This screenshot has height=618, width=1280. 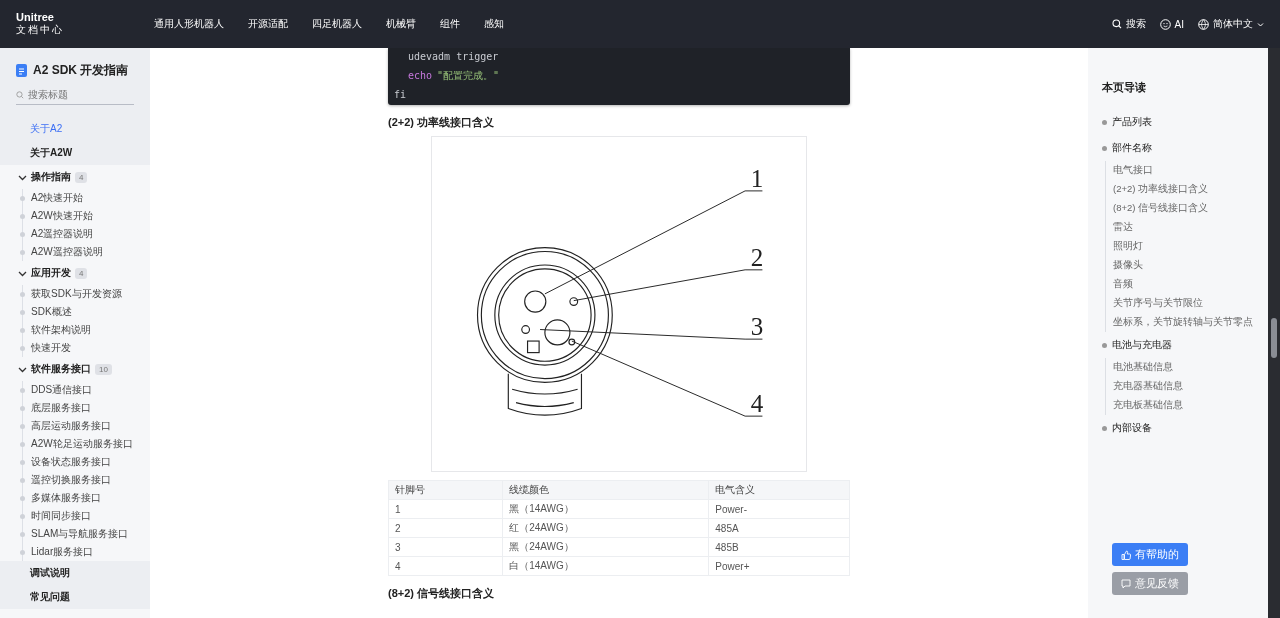 What do you see at coordinates (1183, 170) in the screenshot?
I see `toc-link: 电气接口` at bounding box center [1183, 170].